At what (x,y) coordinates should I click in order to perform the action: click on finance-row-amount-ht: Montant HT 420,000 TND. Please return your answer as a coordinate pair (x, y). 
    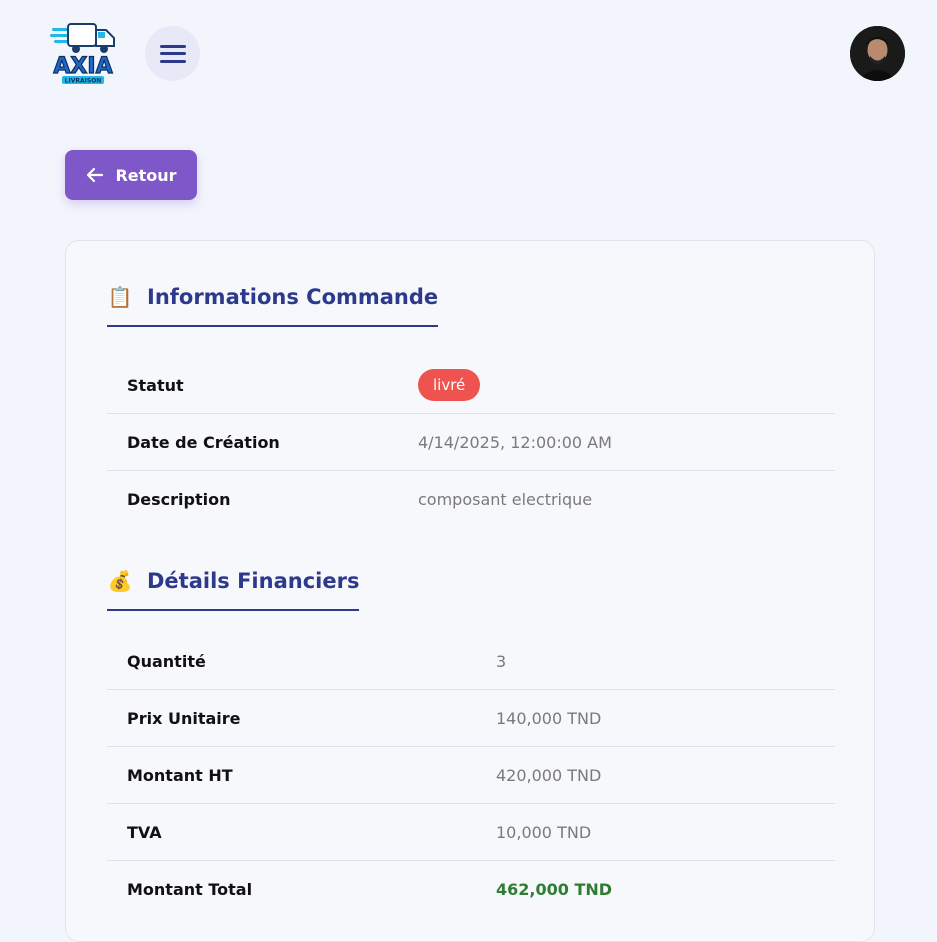
    Looking at the image, I should click on (471, 775).